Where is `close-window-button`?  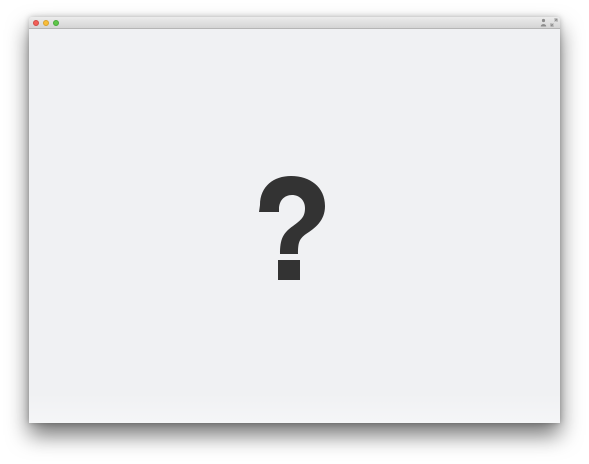 close-window-button is located at coordinates (36, 22).